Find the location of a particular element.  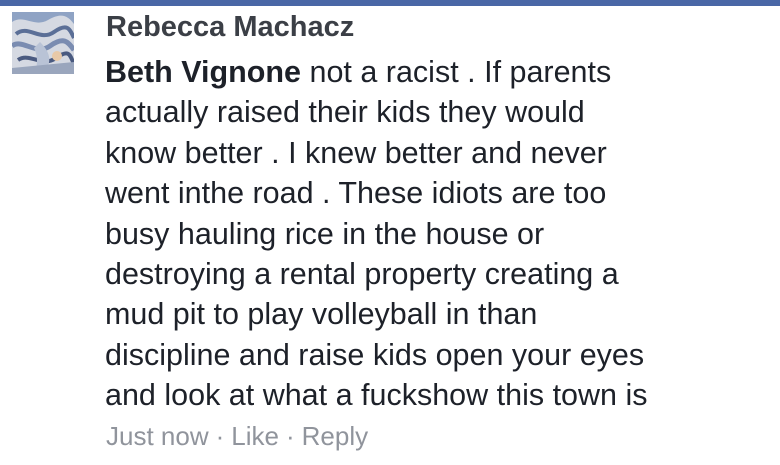

comment-line: discipline and raise kids open your eyes is located at coordinates (375, 354).